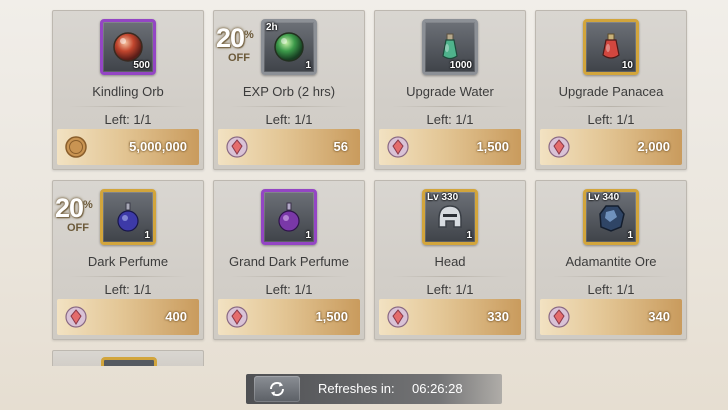 The width and height of the screenshot is (728, 410). I want to click on item-slot: 1000, so click(450, 47).